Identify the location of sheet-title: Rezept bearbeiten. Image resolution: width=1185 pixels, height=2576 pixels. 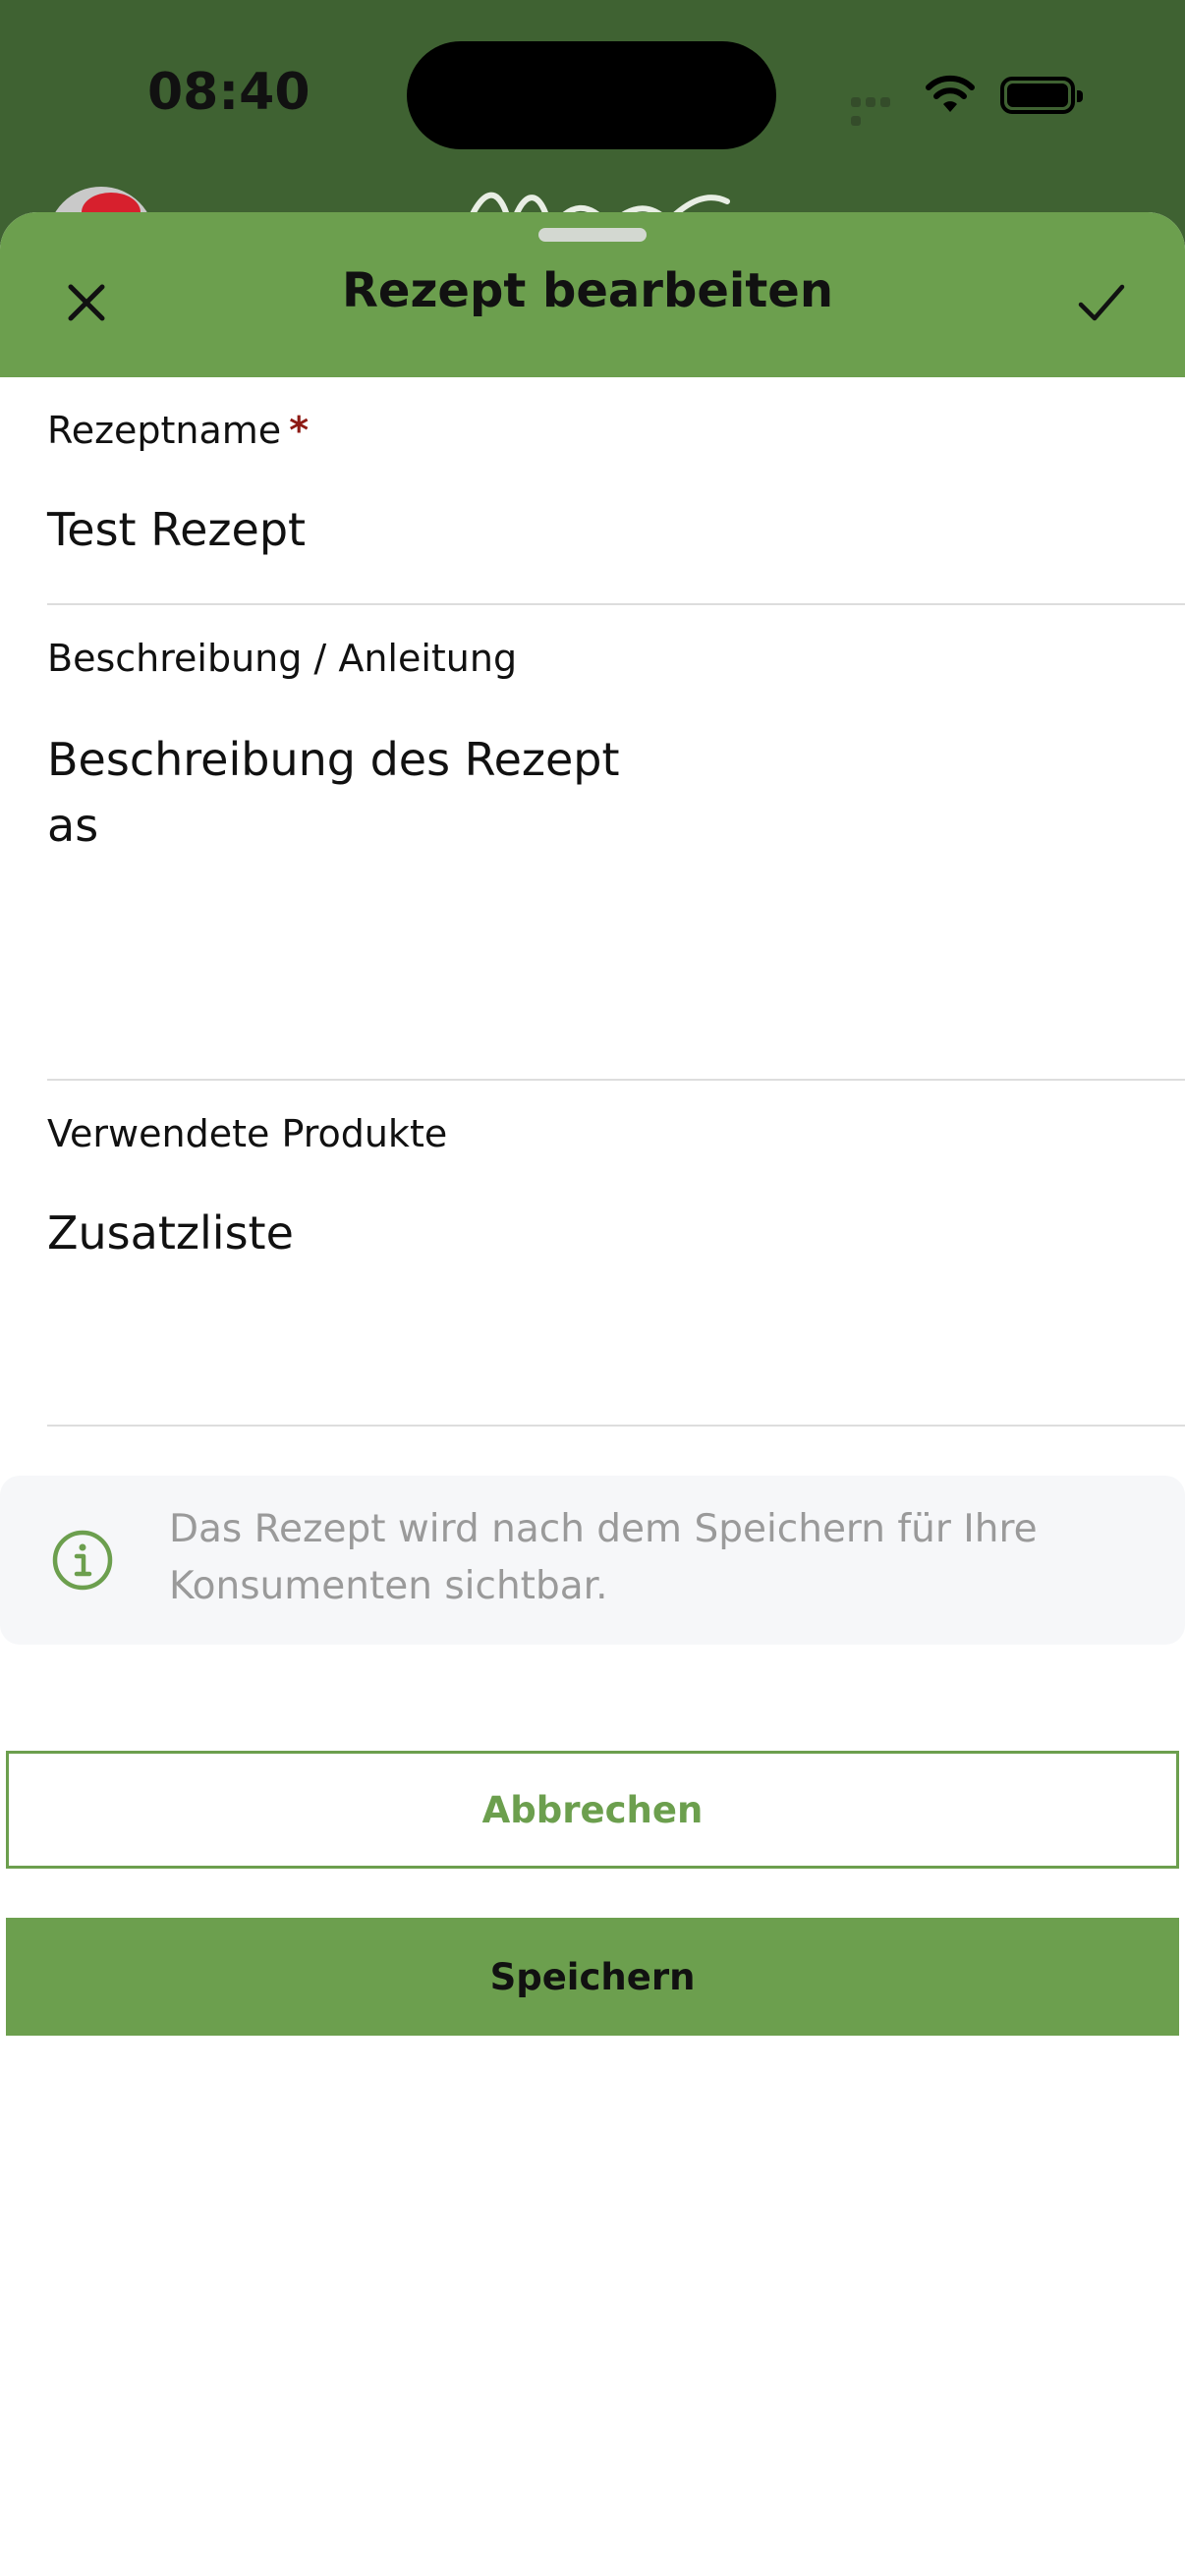
(588, 290).